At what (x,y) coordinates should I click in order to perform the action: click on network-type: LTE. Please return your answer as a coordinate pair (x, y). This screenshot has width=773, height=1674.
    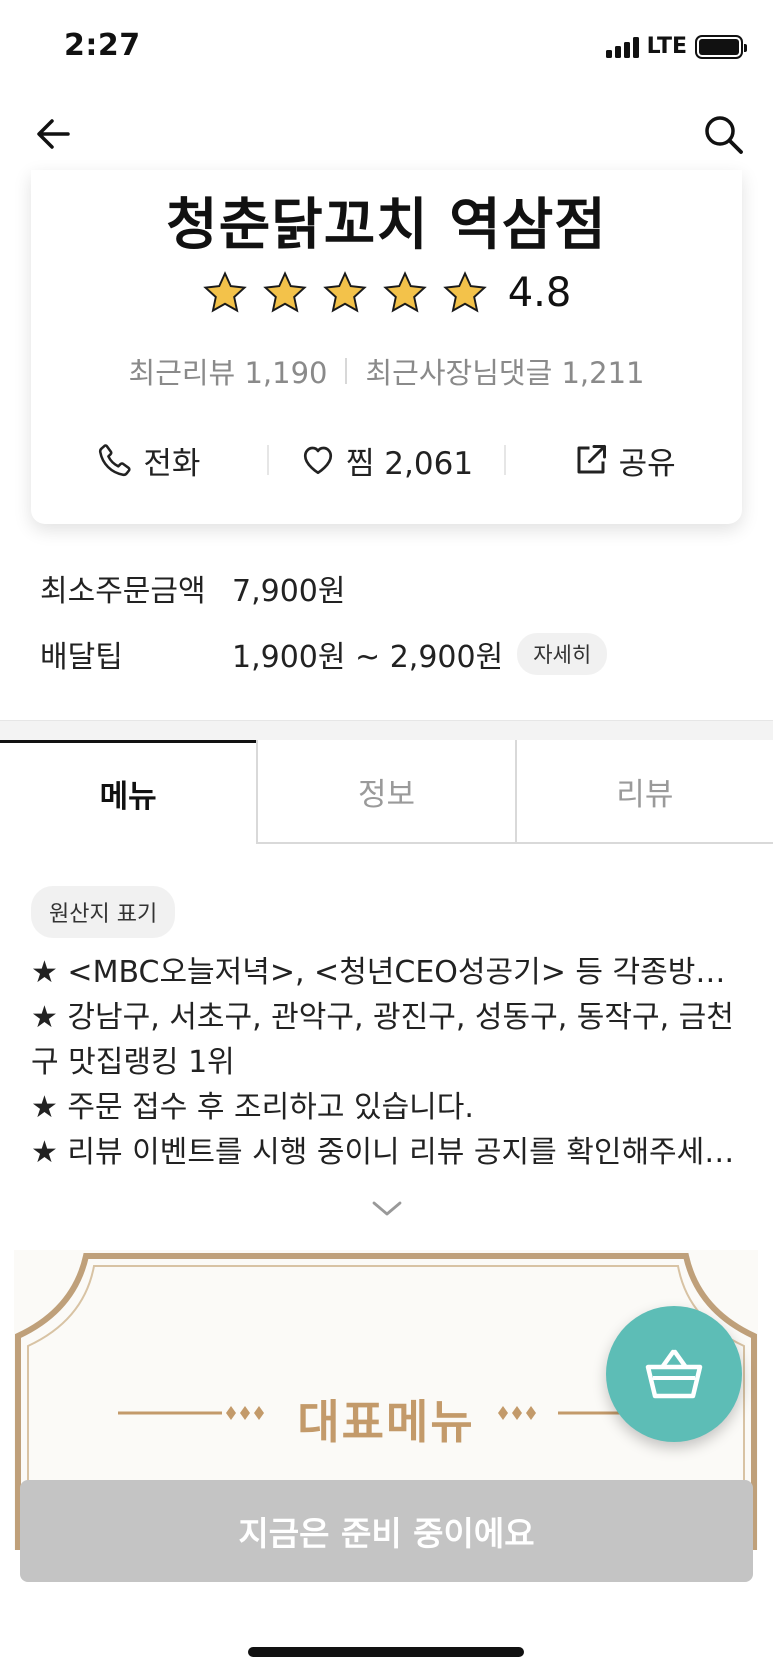
    Looking at the image, I should click on (666, 46).